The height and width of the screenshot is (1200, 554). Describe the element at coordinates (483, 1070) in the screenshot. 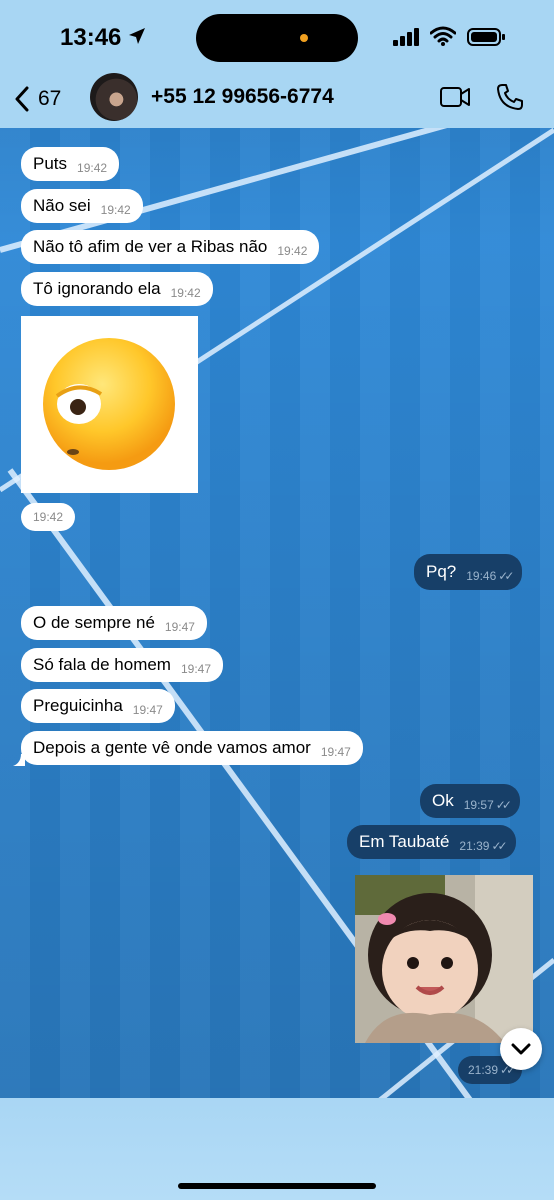

I see `photo-time-text: 21:39` at that location.